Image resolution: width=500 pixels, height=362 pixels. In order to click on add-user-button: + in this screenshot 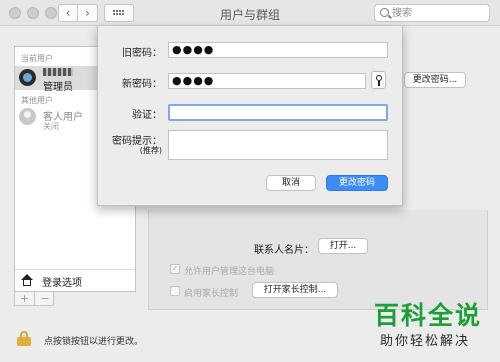, I will do `click(25, 298)`.